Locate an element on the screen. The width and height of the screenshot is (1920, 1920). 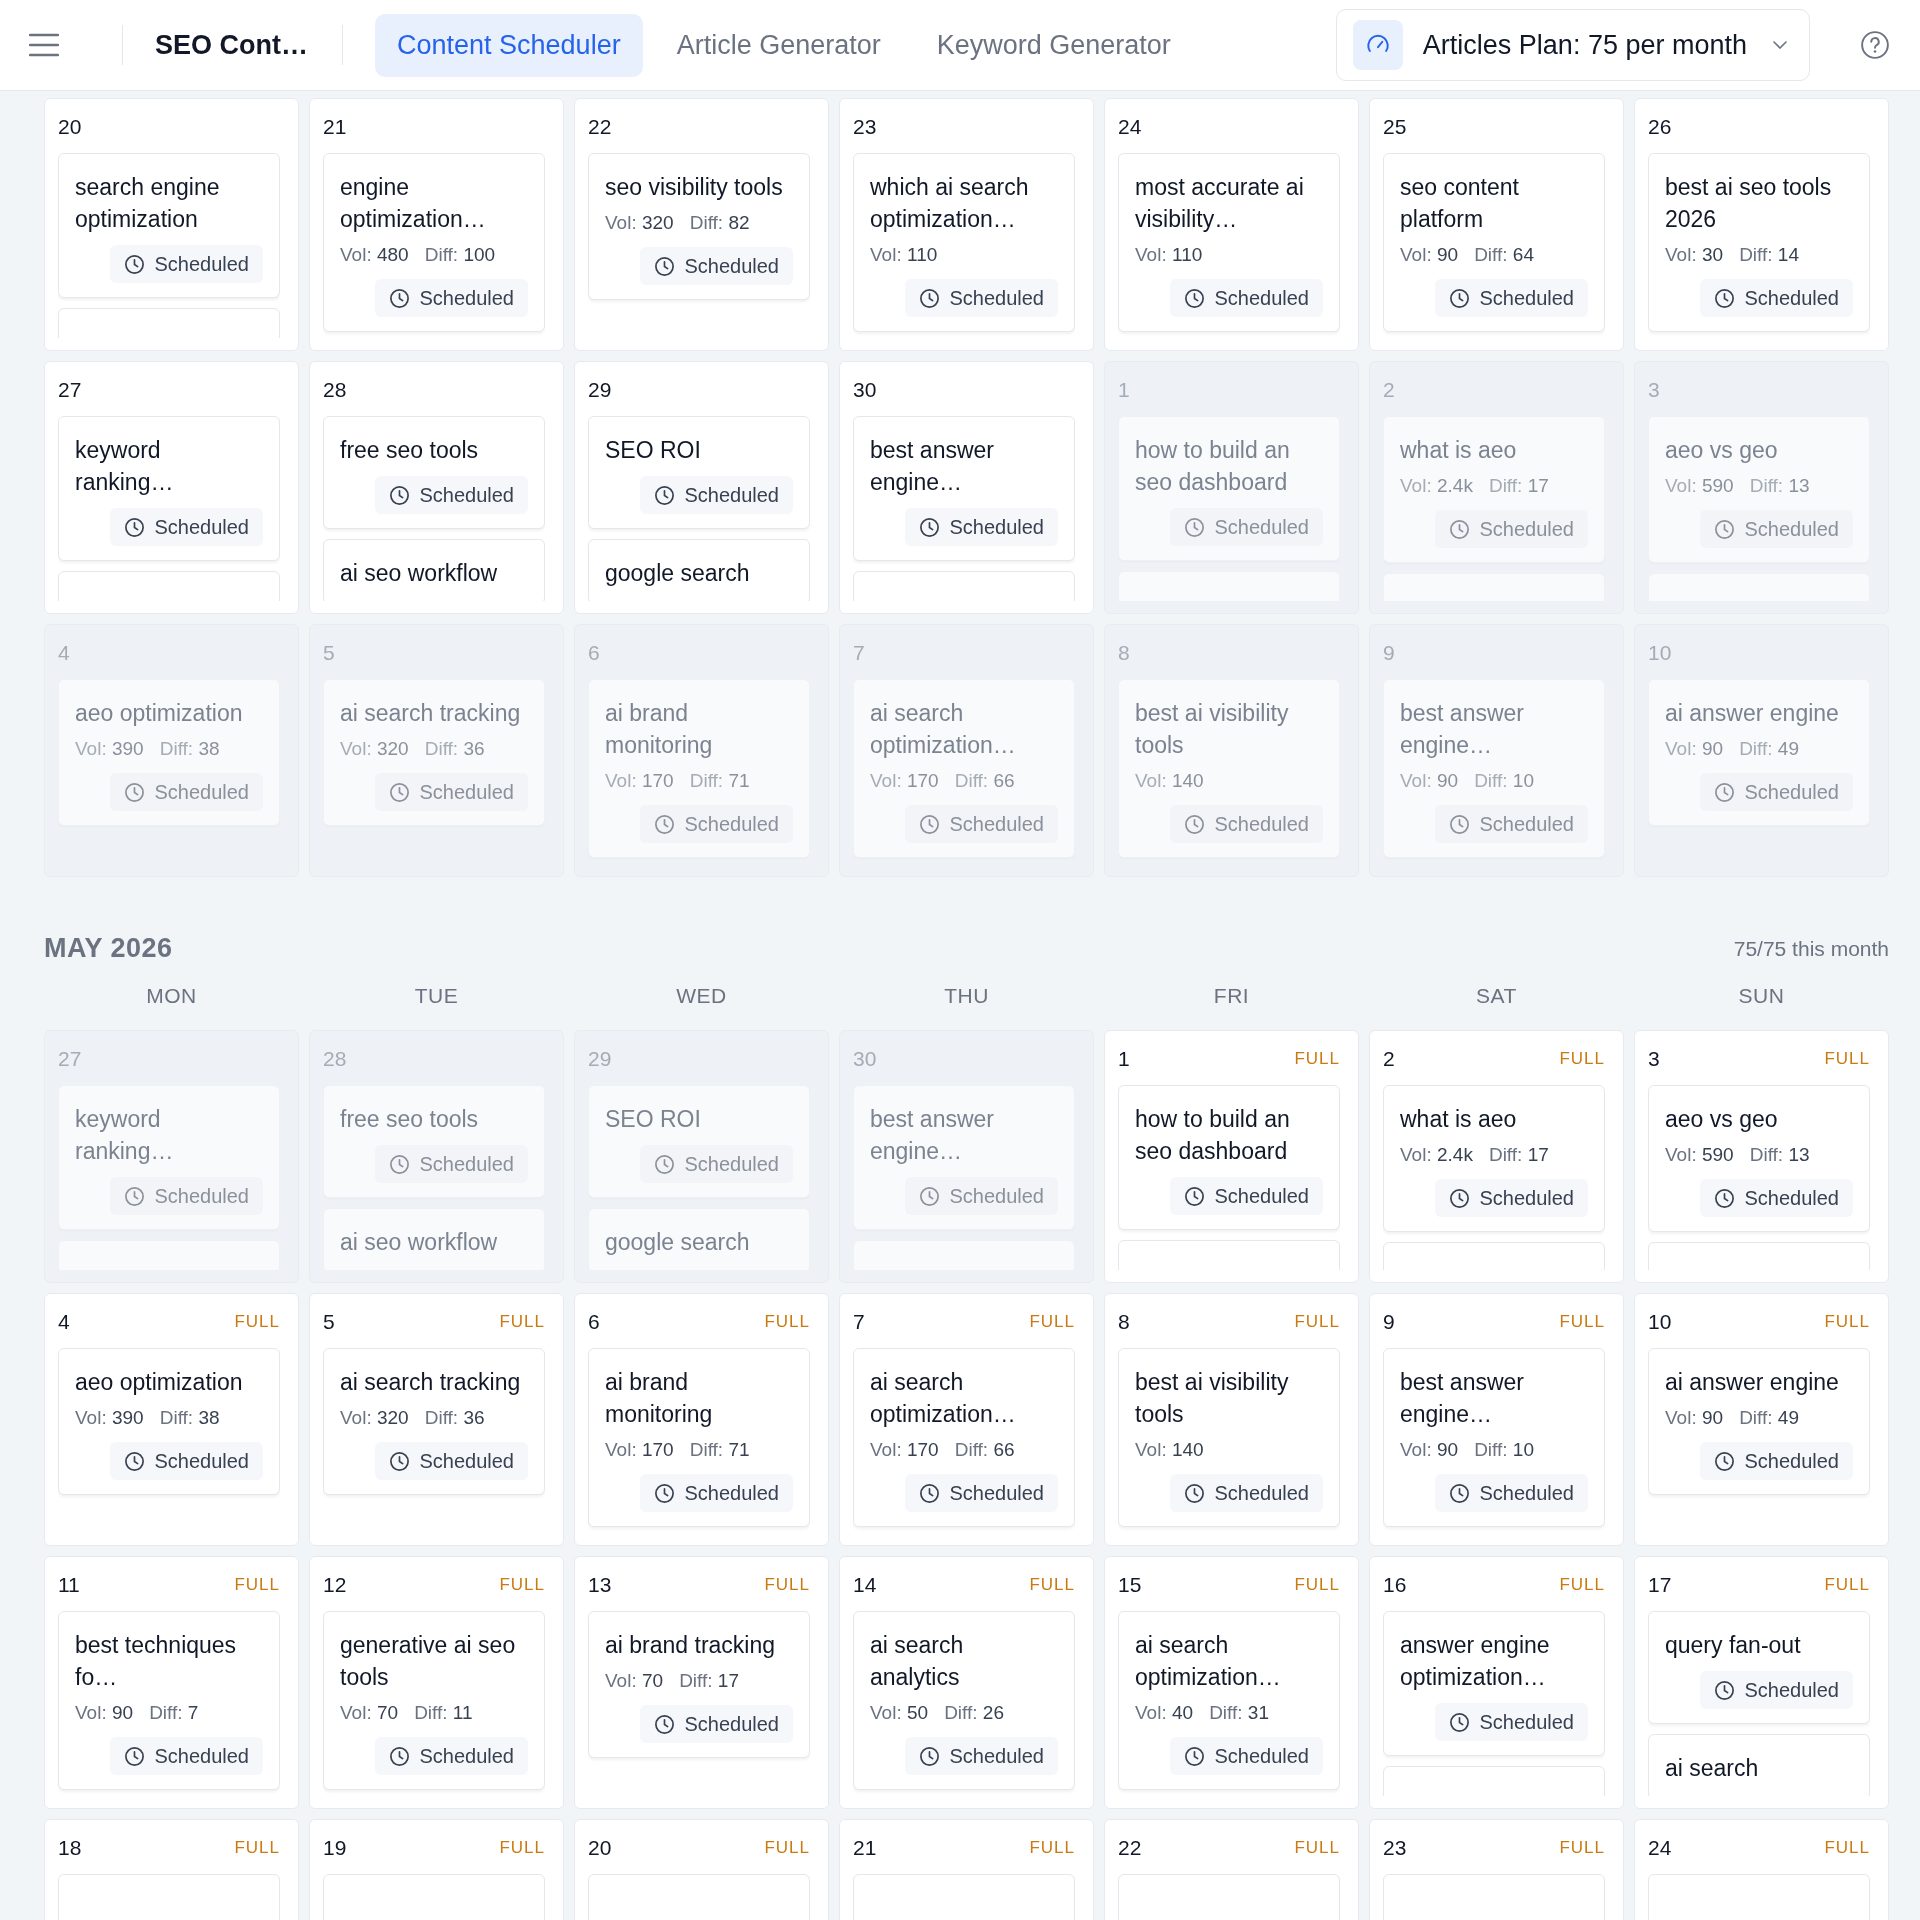
day-number: 4 is located at coordinates (64, 653).